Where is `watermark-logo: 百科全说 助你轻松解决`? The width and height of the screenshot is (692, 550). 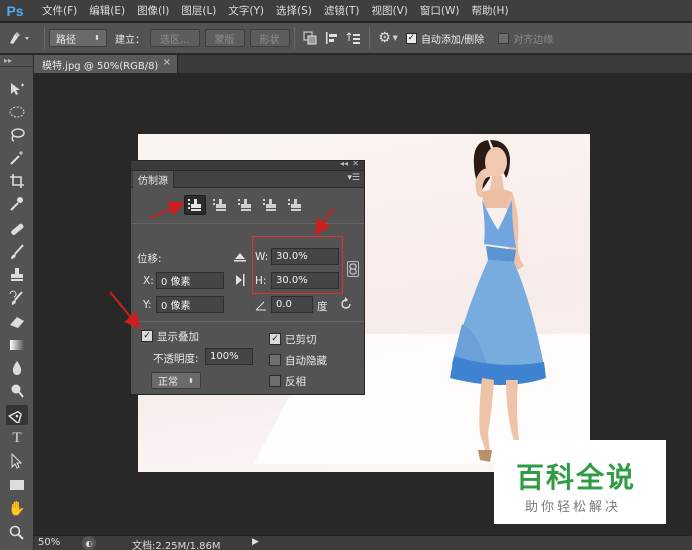 watermark-logo: 百科全说 助你轻松解决 is located at coordinates (580, 482).